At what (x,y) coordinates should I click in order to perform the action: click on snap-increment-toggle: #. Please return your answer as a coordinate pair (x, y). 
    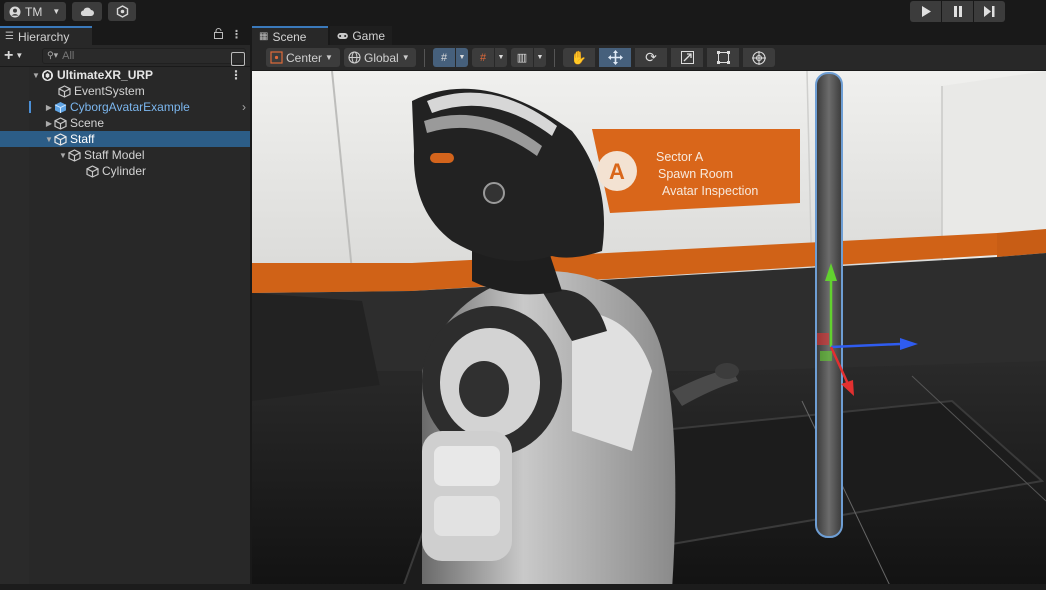
    Looking at the image, I should click on (483, 57).